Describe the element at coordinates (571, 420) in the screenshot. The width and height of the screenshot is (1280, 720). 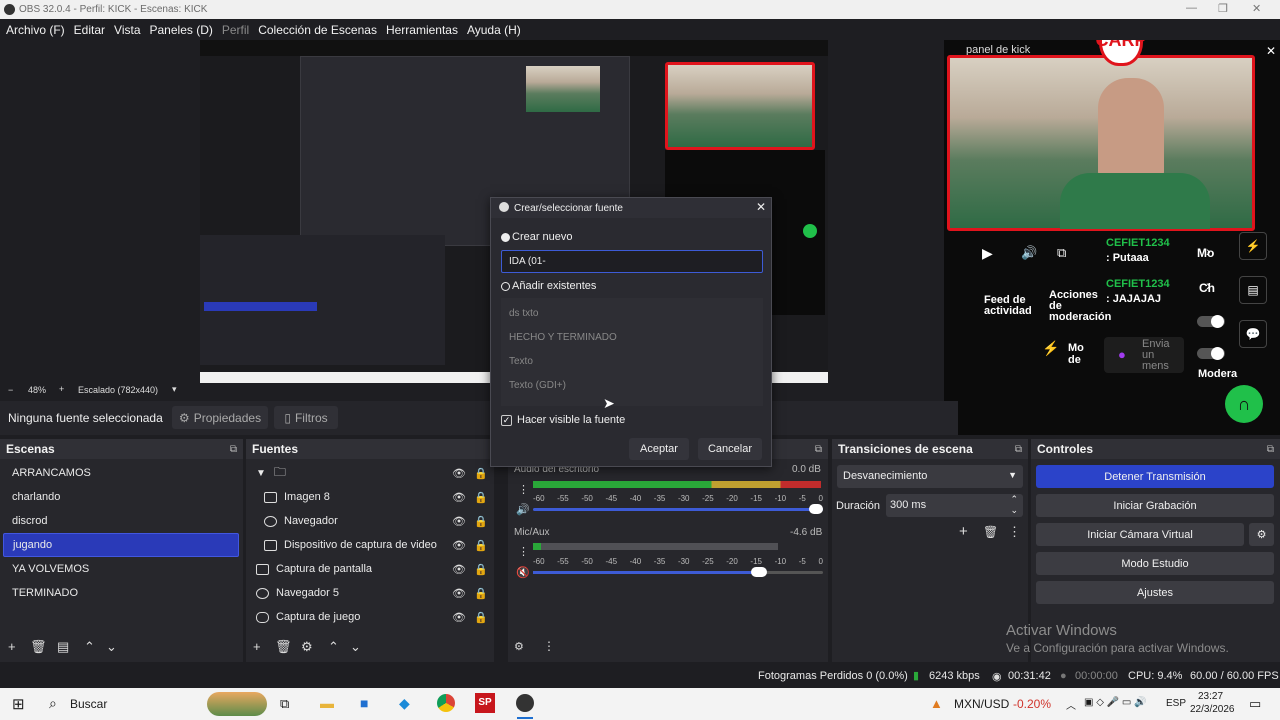
I see `make-visible-label: Hacer visible la fuente` at that location.